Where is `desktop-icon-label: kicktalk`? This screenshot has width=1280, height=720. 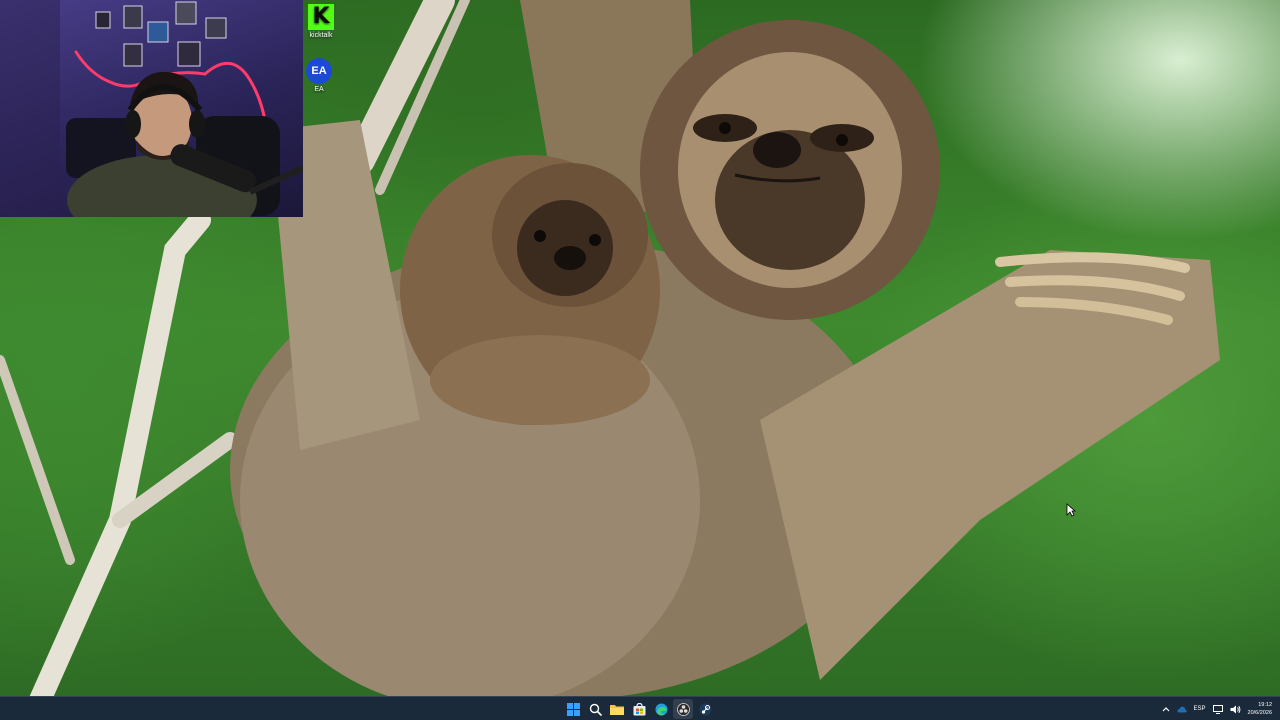
desktop-icon-label: kicktalk is located at coordinates (321, 35).